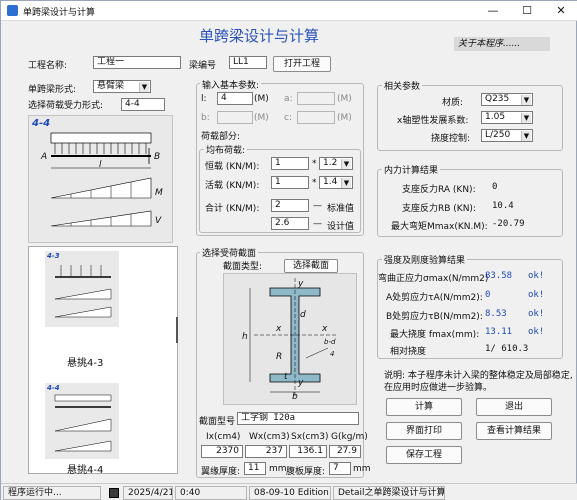 The image size is (577, 500). Describe the element at coordinates (290, 205) in the screenshot. I see `total-std-input: 2` at that location.